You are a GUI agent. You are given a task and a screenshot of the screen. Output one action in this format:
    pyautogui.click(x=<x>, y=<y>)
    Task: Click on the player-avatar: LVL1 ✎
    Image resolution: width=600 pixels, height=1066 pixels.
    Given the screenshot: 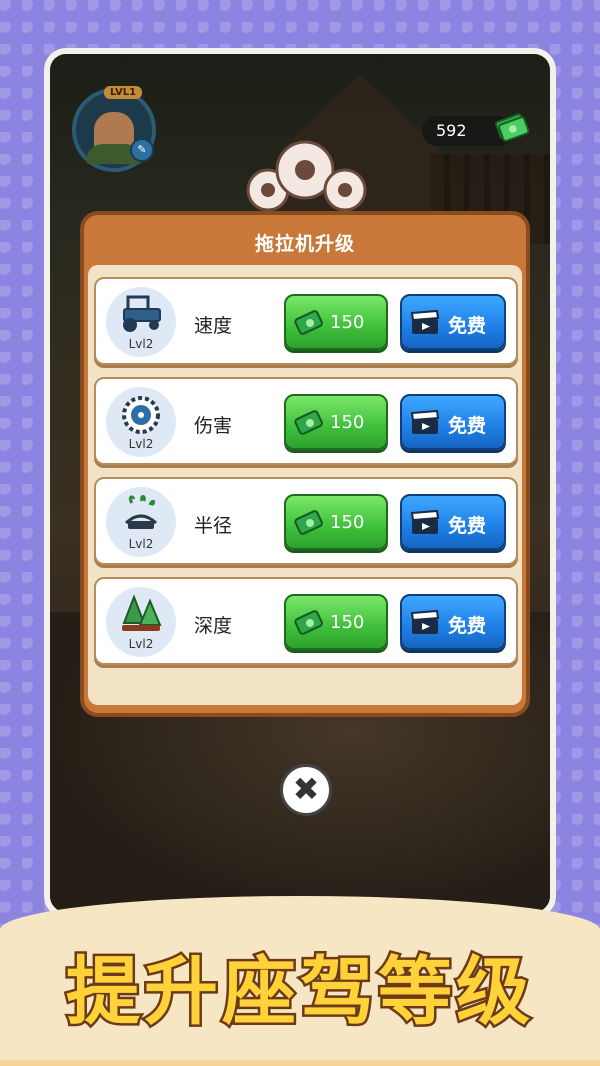 What is the action you would take?
    pyautogui.click(x=114, y=129)
    